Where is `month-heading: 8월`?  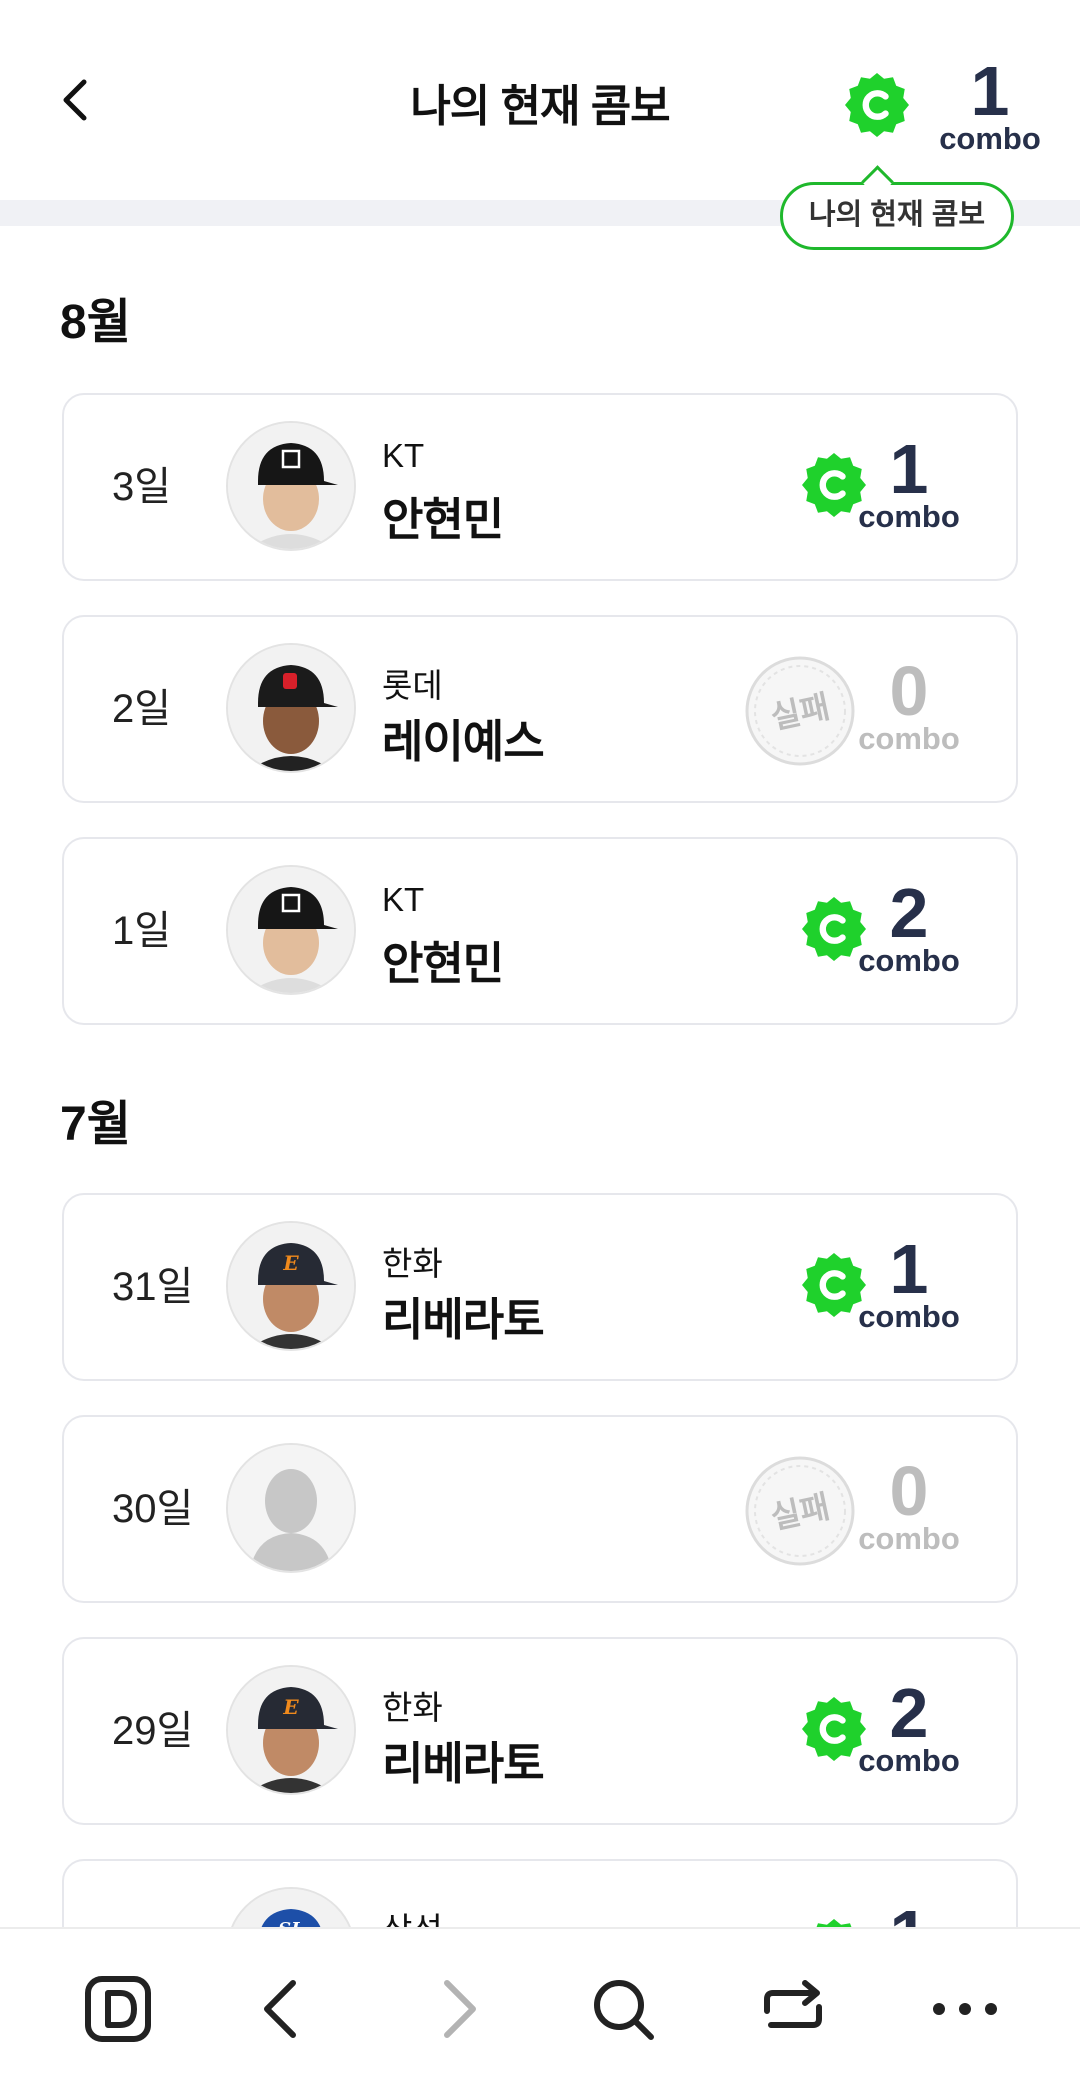 month-heading: 8월 is located at coordinates (95, 322).